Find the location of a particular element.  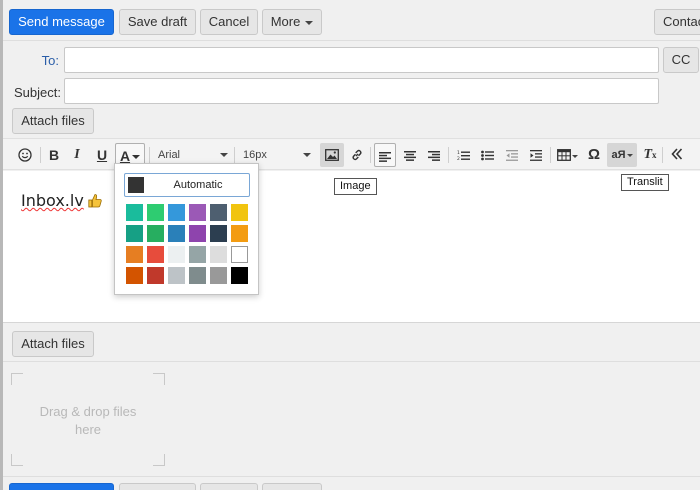

link-icon is located at coordinates (357, 155).